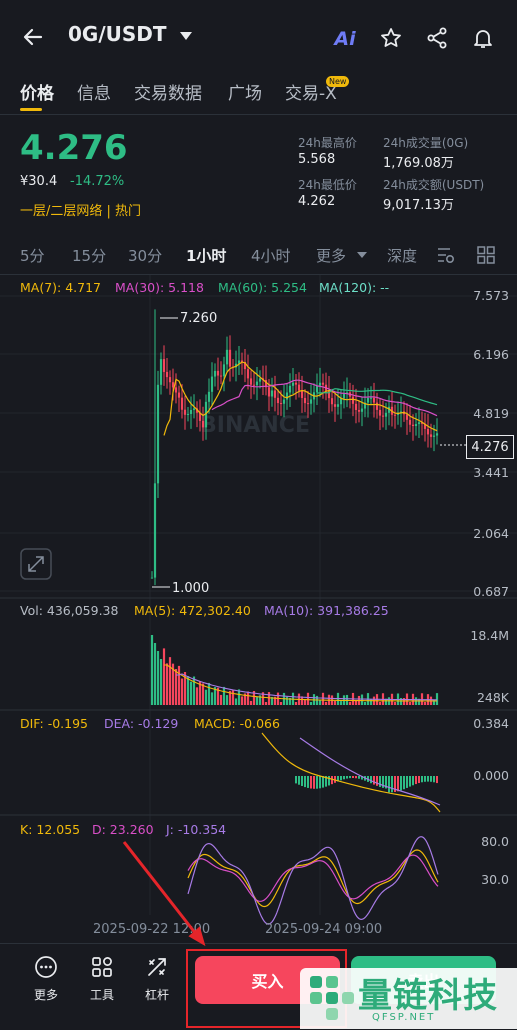 The width and height of the screenshot is (517, 1030). I want to click on vol-ma10-legend: MA(10): 391,386.25, so click(326, 610).